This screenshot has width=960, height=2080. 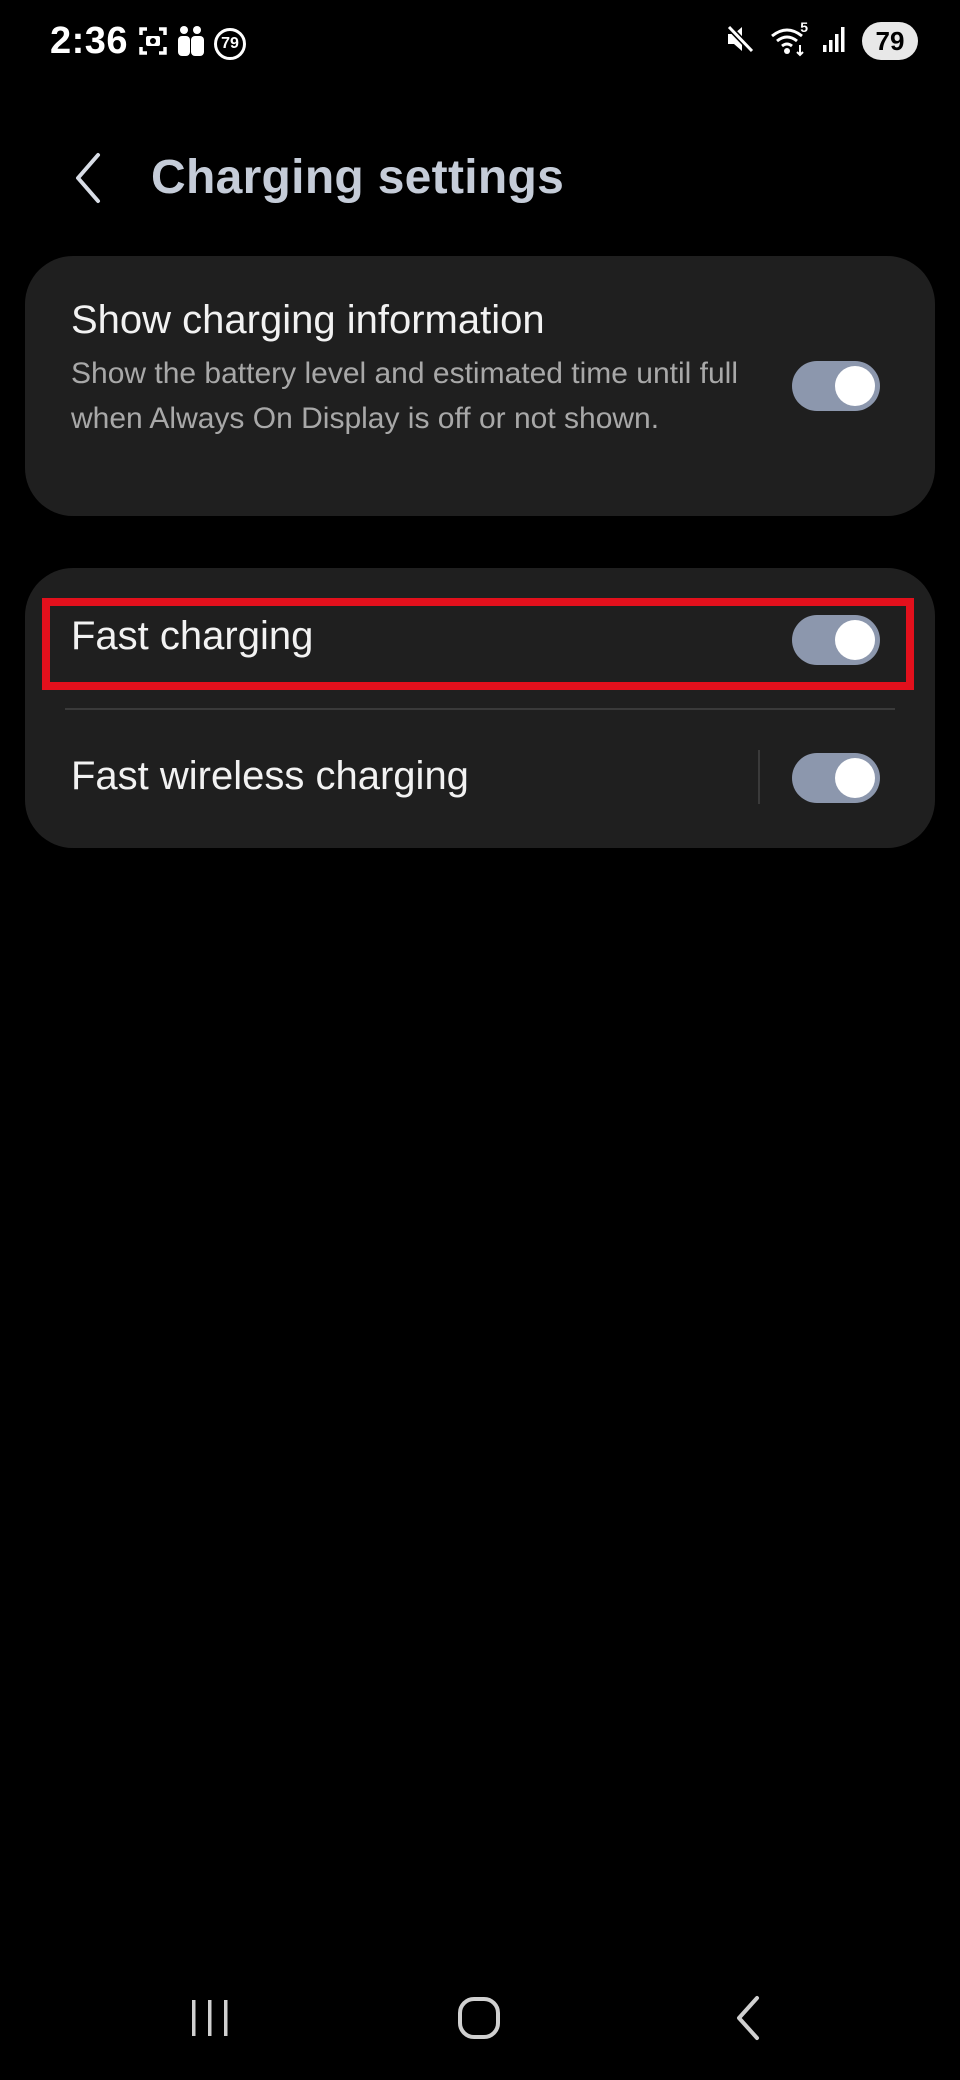 I want to click on back-icon, so click(x=748, y=2020).